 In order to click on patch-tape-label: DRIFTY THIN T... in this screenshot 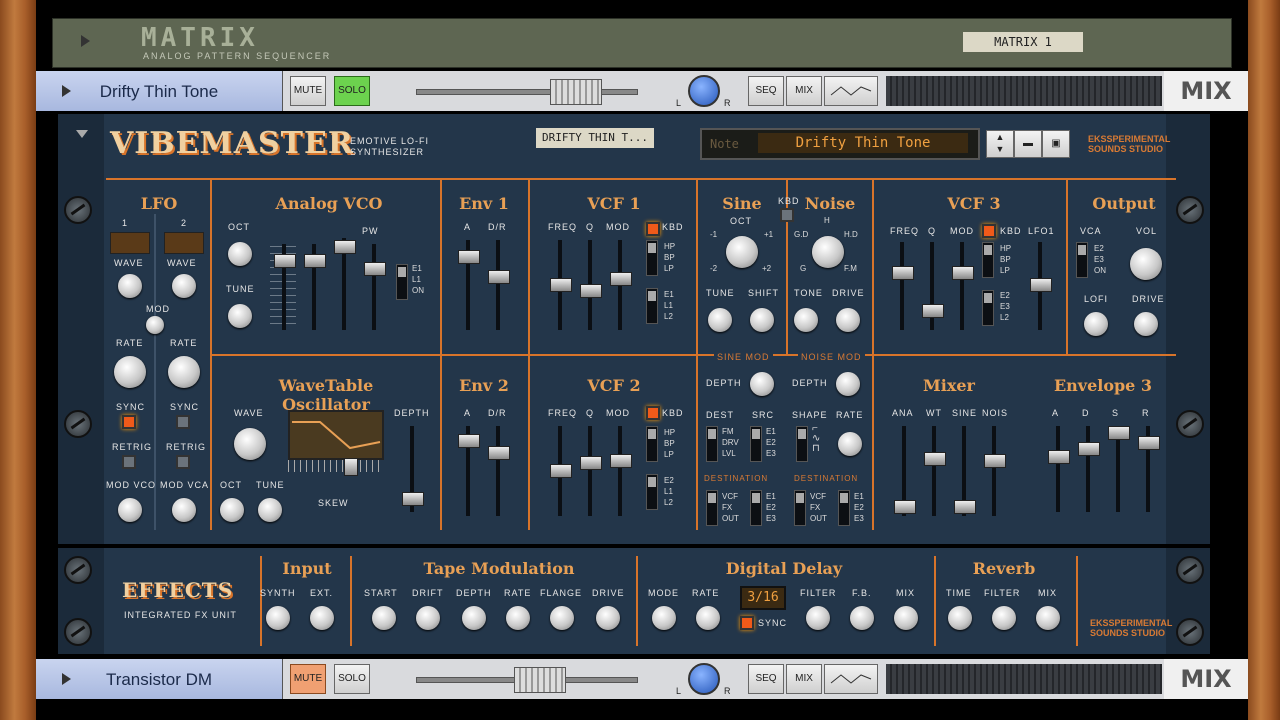, I will do `click(595, 138)`.